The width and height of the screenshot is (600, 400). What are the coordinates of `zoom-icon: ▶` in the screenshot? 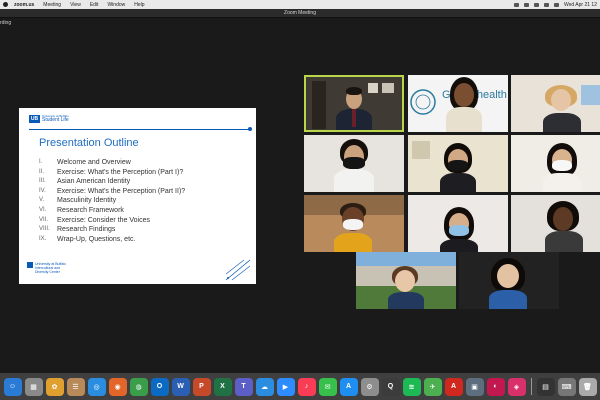 It's located at (285, 386).